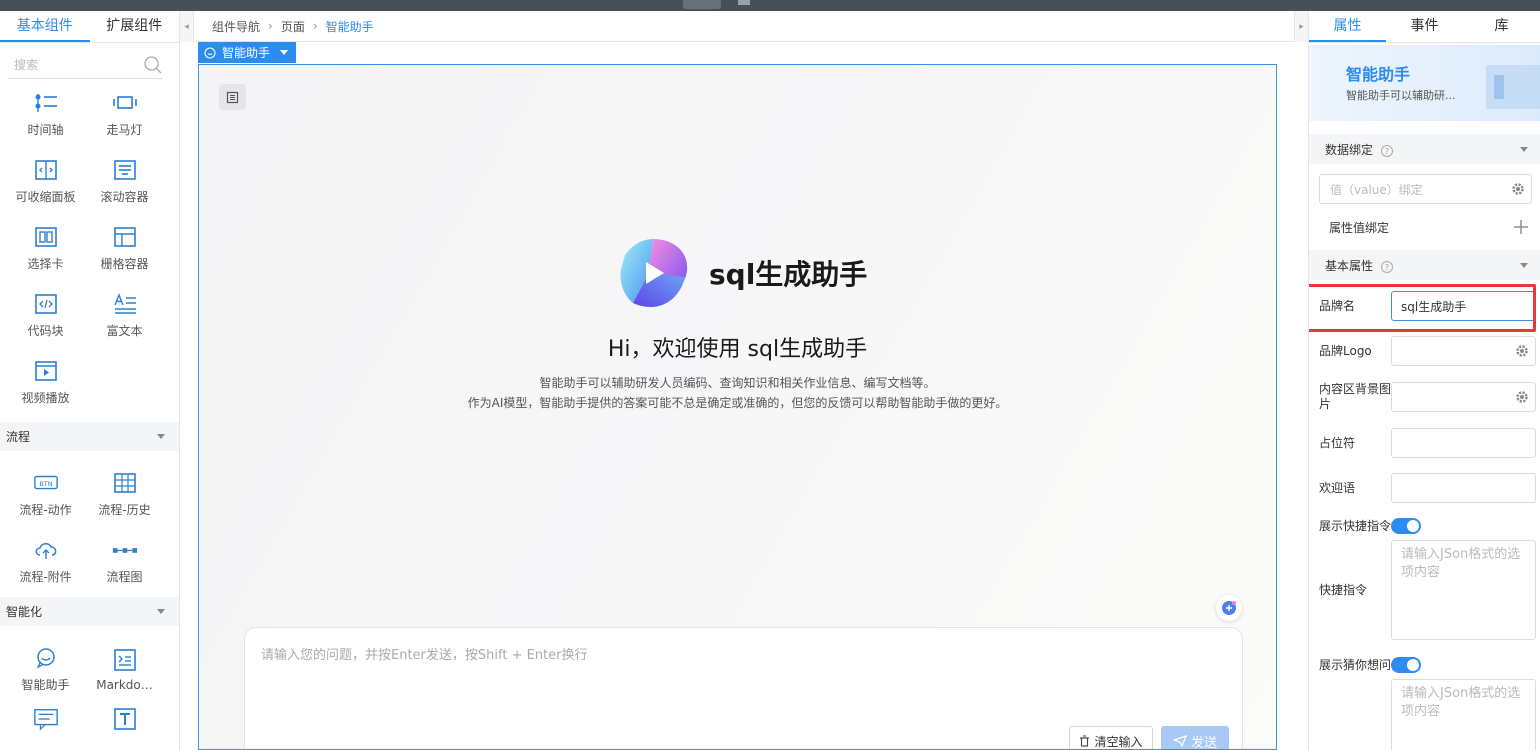  I want to click on collapse-right-button: ▸, so click(1301, 26).